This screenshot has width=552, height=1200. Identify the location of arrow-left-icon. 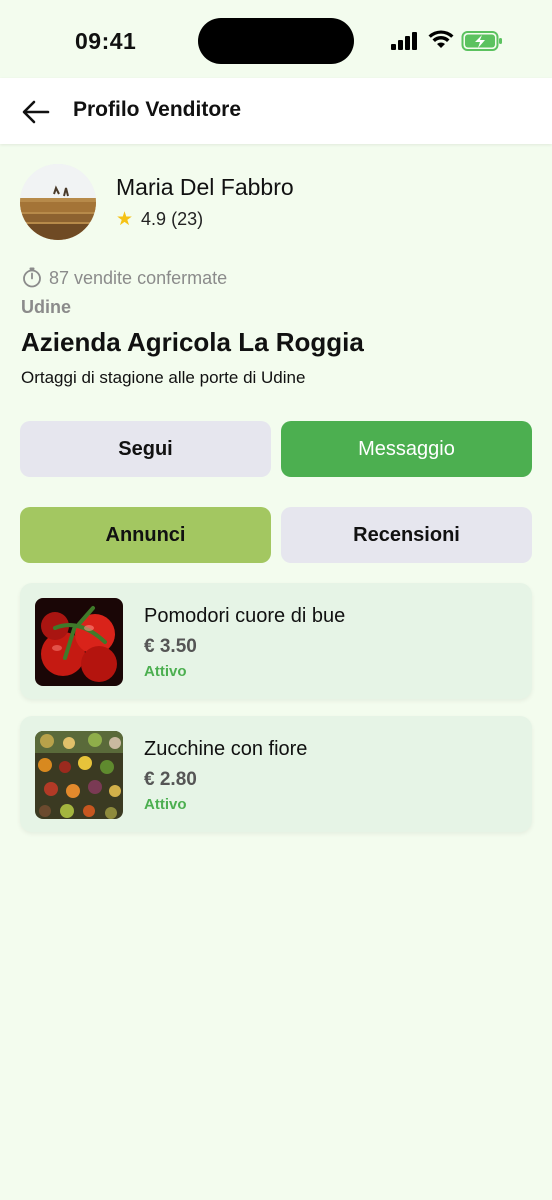
(36, 112).